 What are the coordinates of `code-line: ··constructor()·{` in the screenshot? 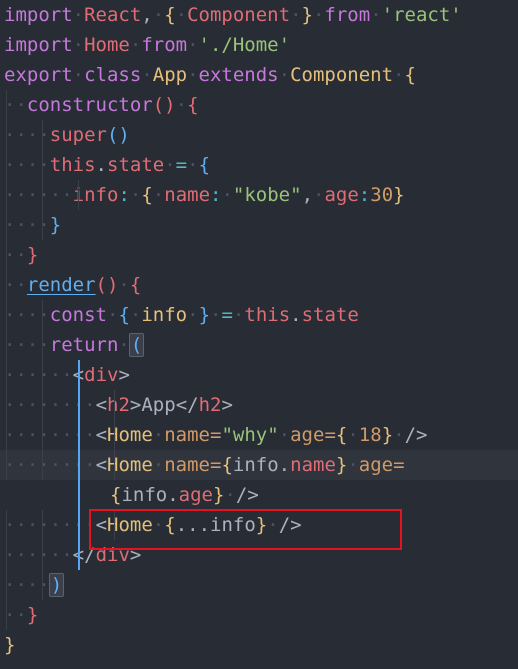 It's located at (259, 105).